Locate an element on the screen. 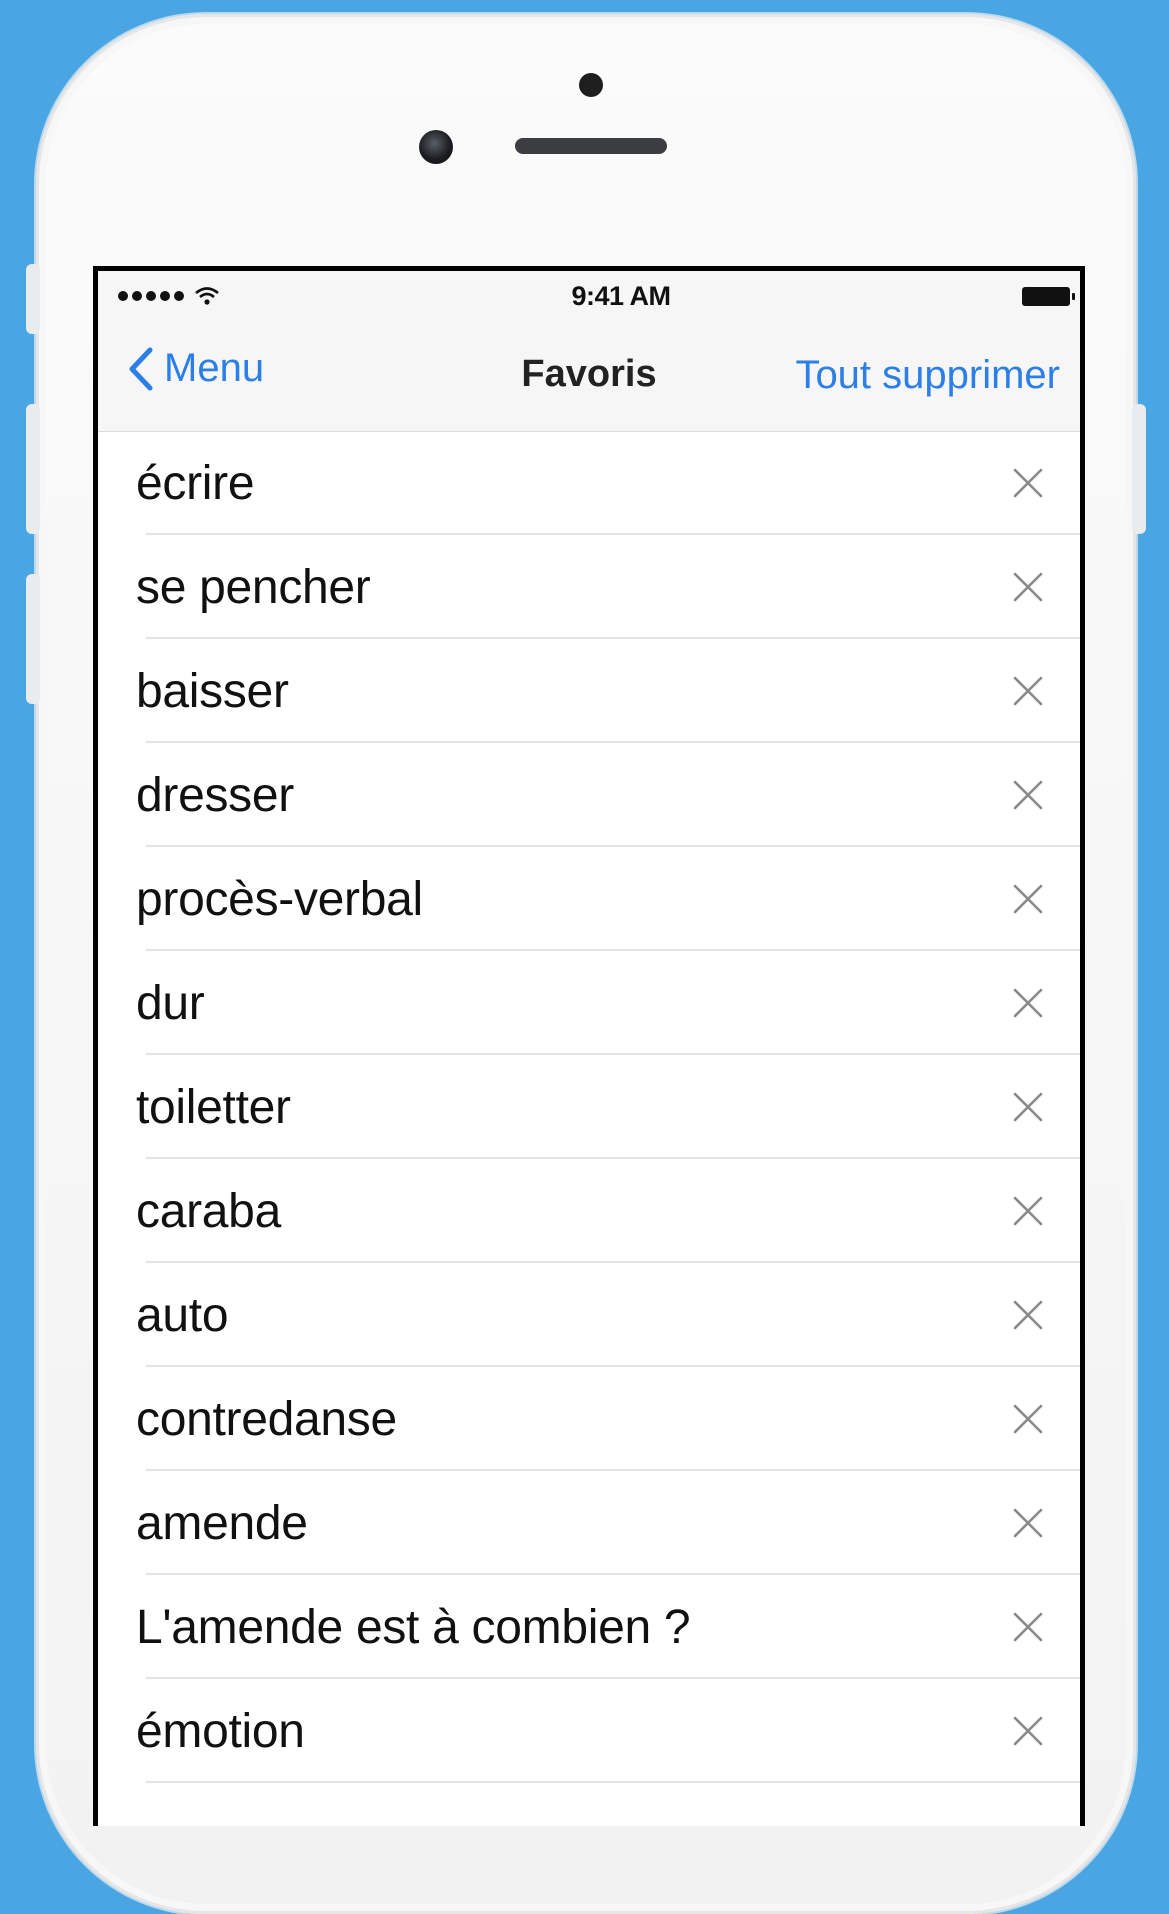 The height and width of the screenshot is (1914, 1169). list-item: toiletter is located at coordinates (589, 1107).